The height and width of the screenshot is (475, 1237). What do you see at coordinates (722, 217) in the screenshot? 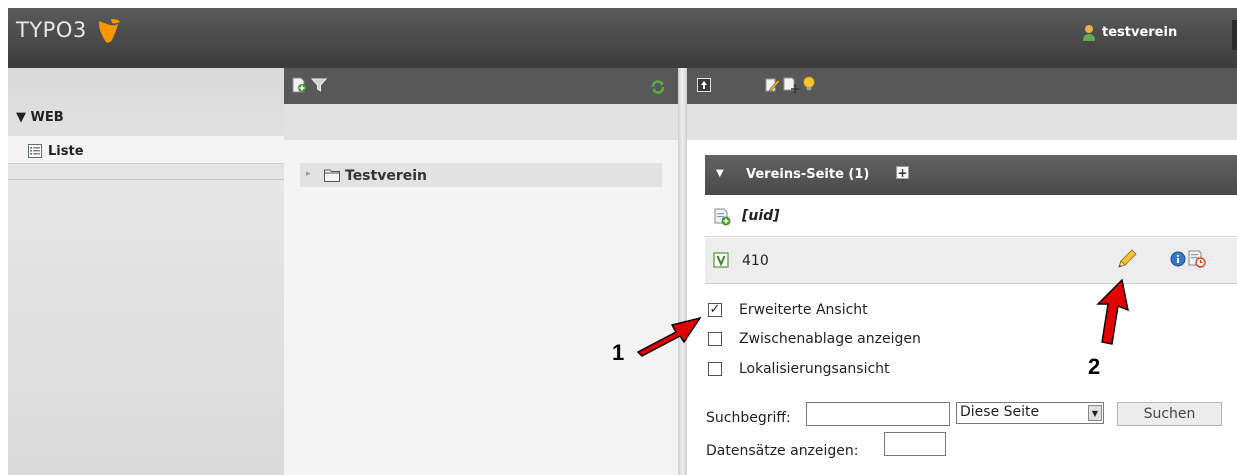
I see `new-record-icon` at bounding box center [722, 217].